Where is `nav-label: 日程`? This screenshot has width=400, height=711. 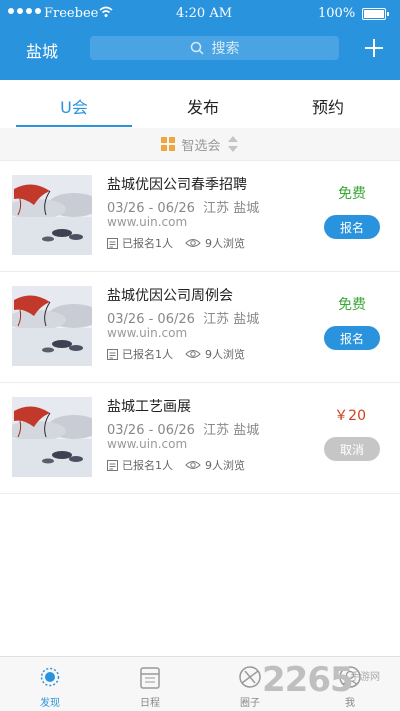
nav-label: 日程 is located at coordinates (150, 703).